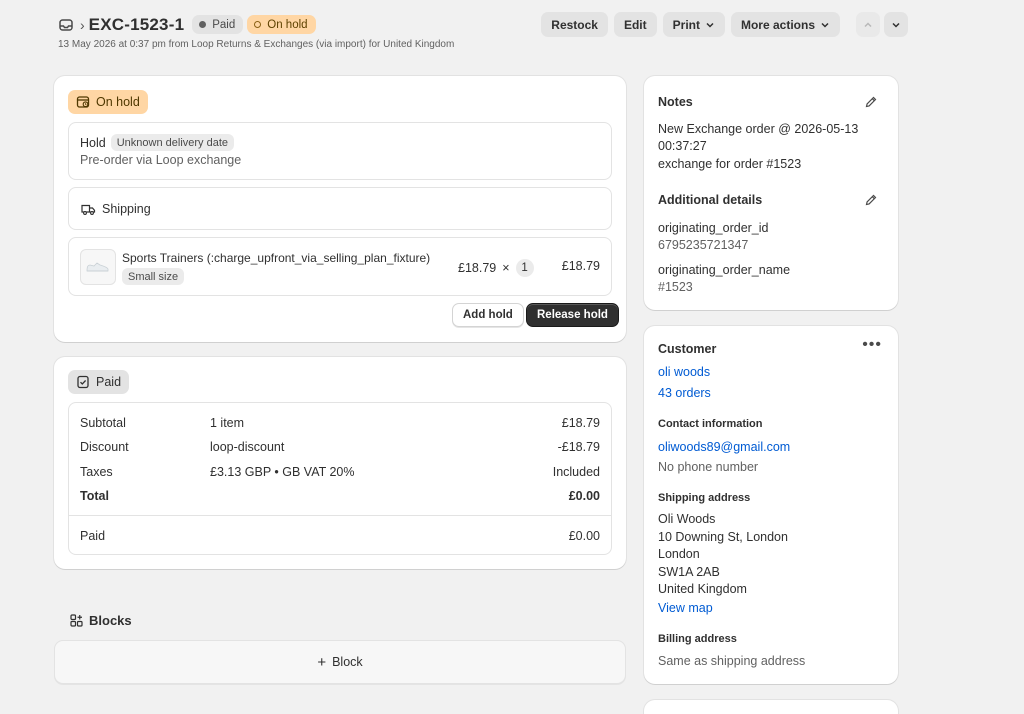 The height and width of the screenshot is (714, 1024). I want to click on unit-price-qty: £18.79 × 1, so click(496, 268).